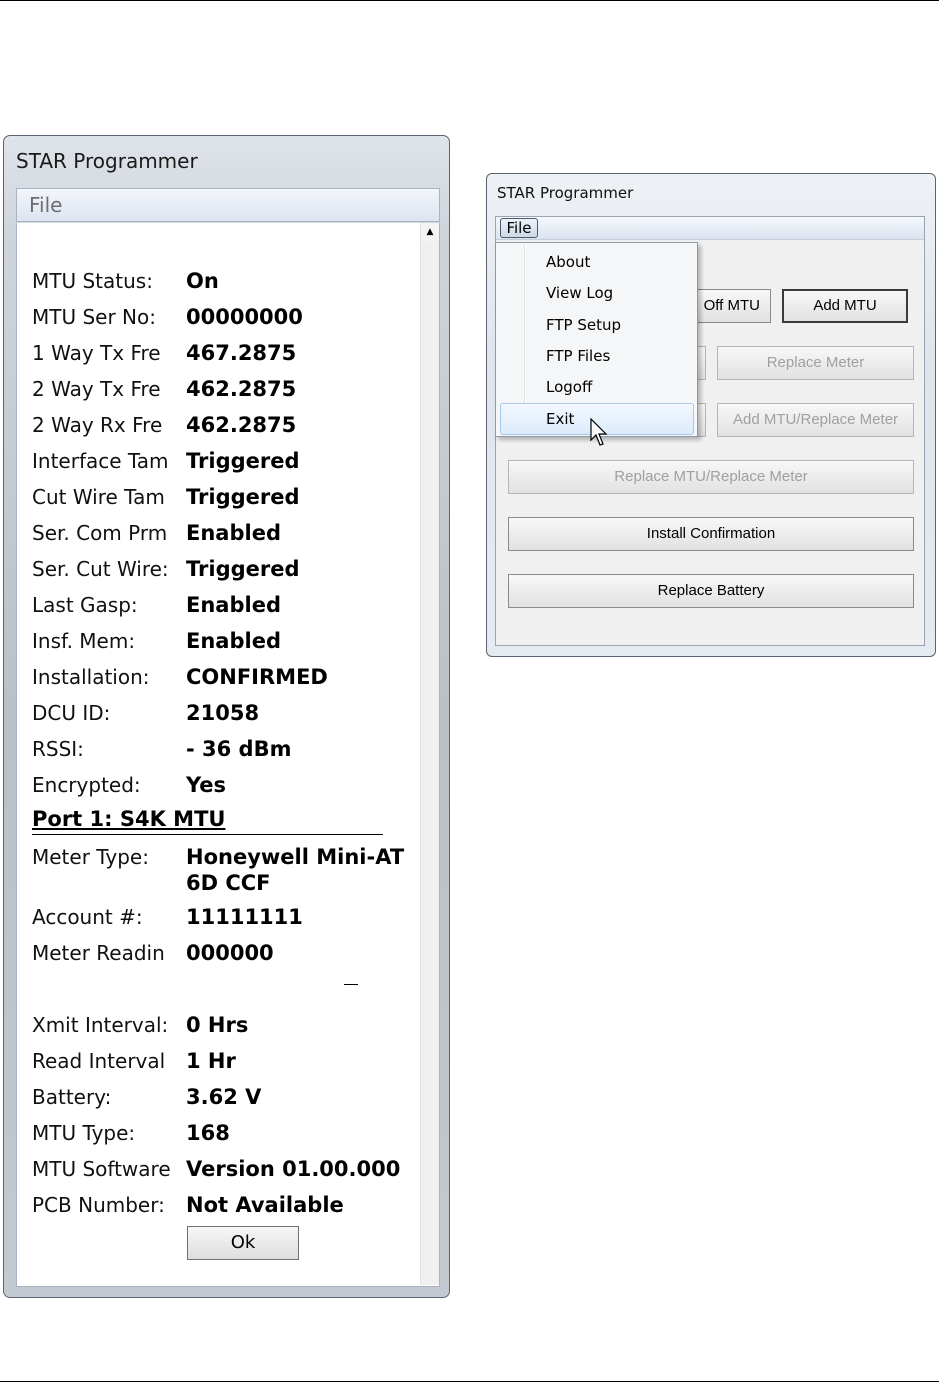 The width and height of the screenshot is (939, 1383). Describe the element at coordinates (84, 1133) in the screenshot. I see `field-label: MTU Type:` at that location.